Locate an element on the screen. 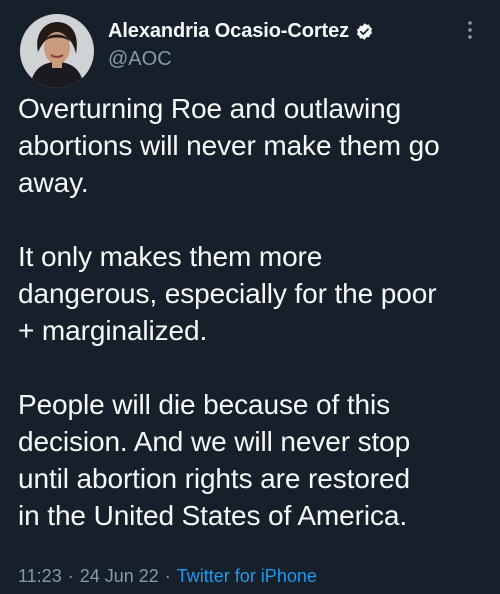 Image resolution: width=500 pixels, height=594 pixels. author-info: Alexandria Ocasio-Cortez @AOC is located at coordinates (273, 44).